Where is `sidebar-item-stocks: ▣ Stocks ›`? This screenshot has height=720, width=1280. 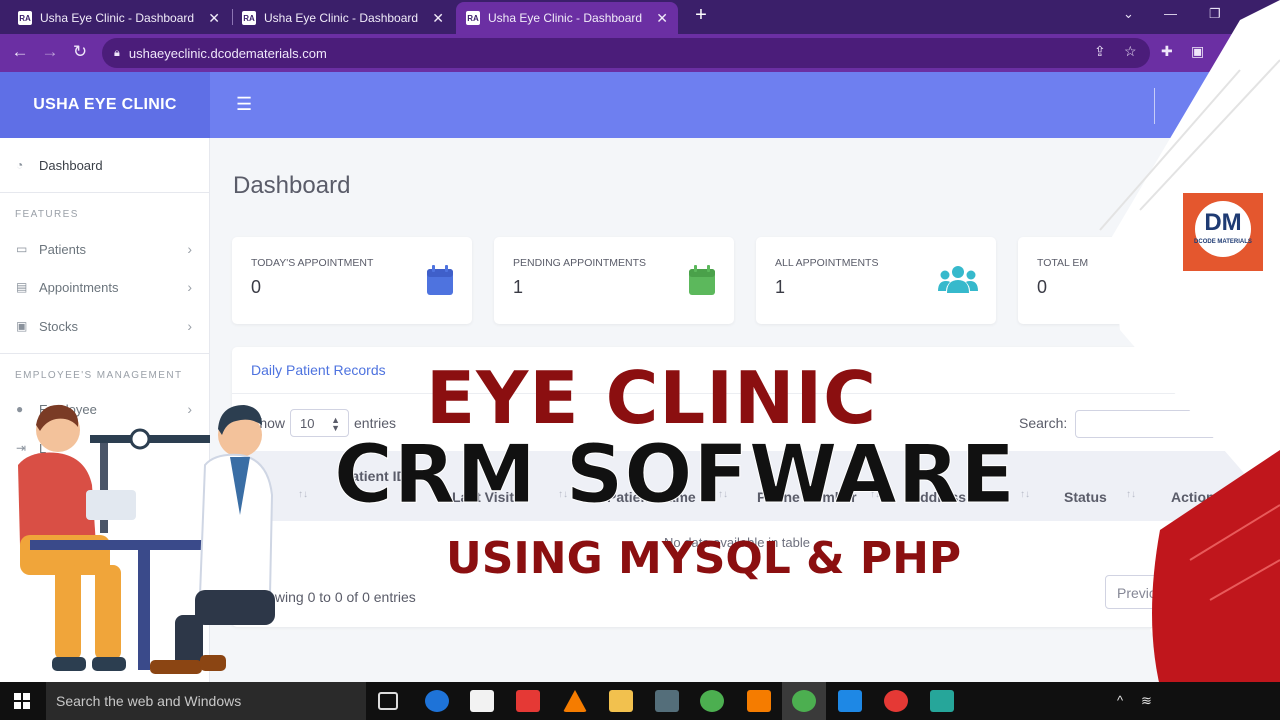
sidebar-item-stocks: ▣ Stocks › is located at coordinates (105, 326).